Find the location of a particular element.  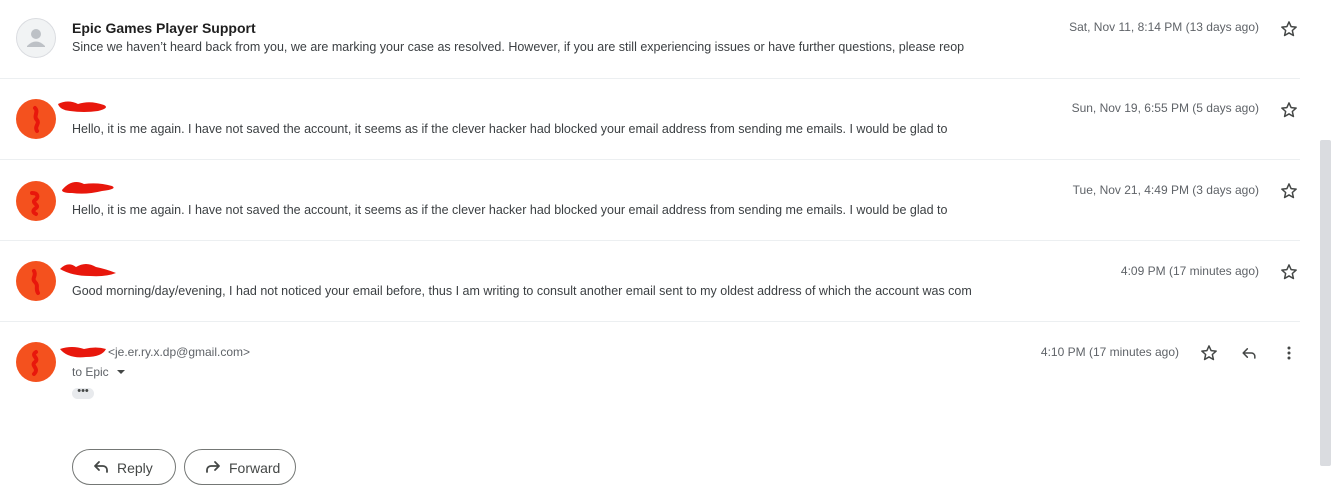

message-date: 4:09 PM (17 minutes ago) is located at coordinates (1189, 271).